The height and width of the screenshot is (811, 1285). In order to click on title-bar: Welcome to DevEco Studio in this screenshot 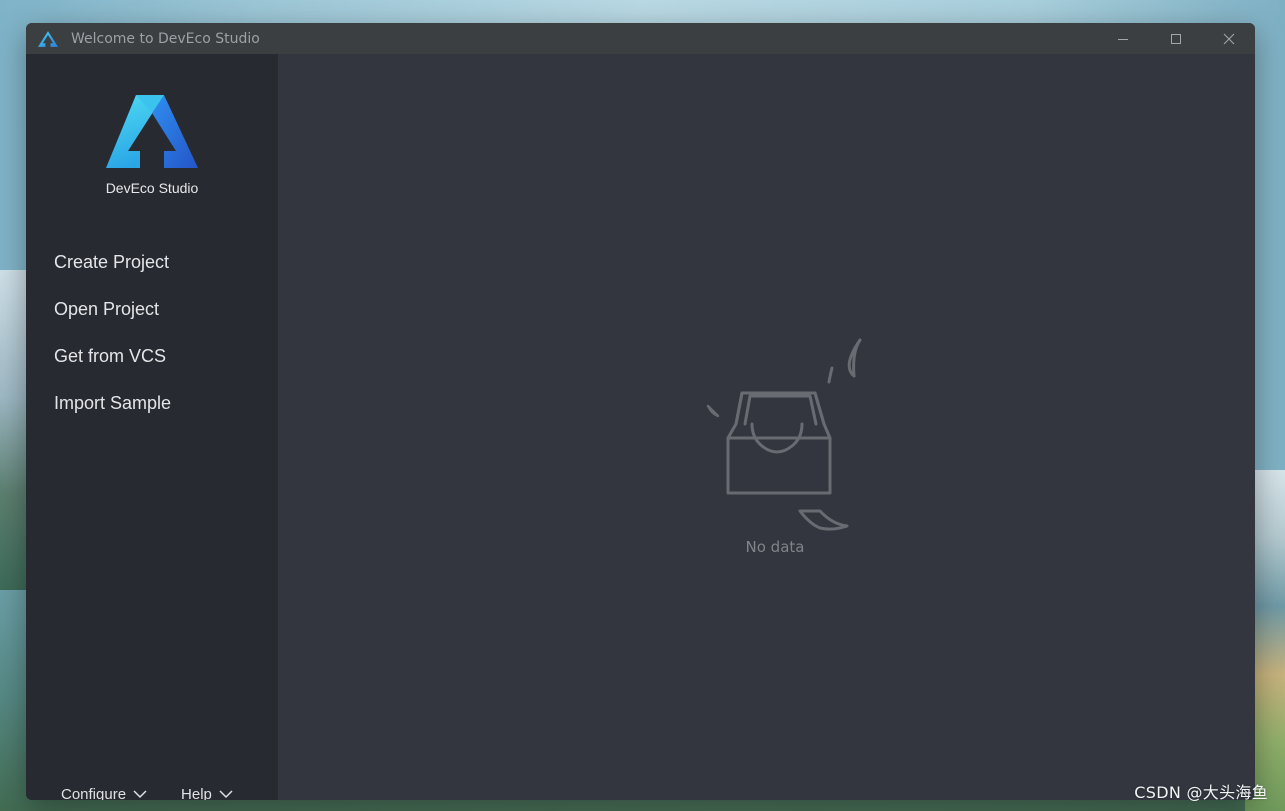, I will do `click(640, 38)`.